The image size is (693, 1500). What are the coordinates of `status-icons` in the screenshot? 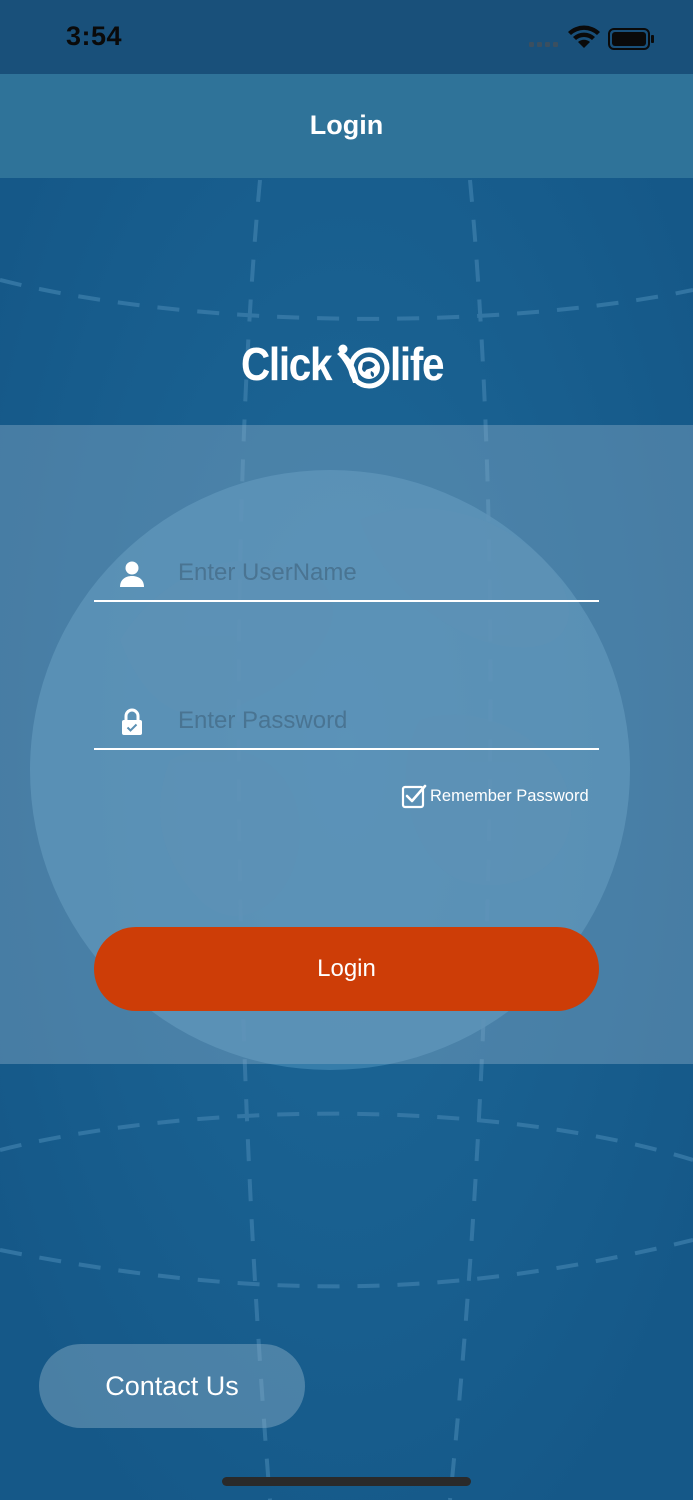 It's located at (591, 37).